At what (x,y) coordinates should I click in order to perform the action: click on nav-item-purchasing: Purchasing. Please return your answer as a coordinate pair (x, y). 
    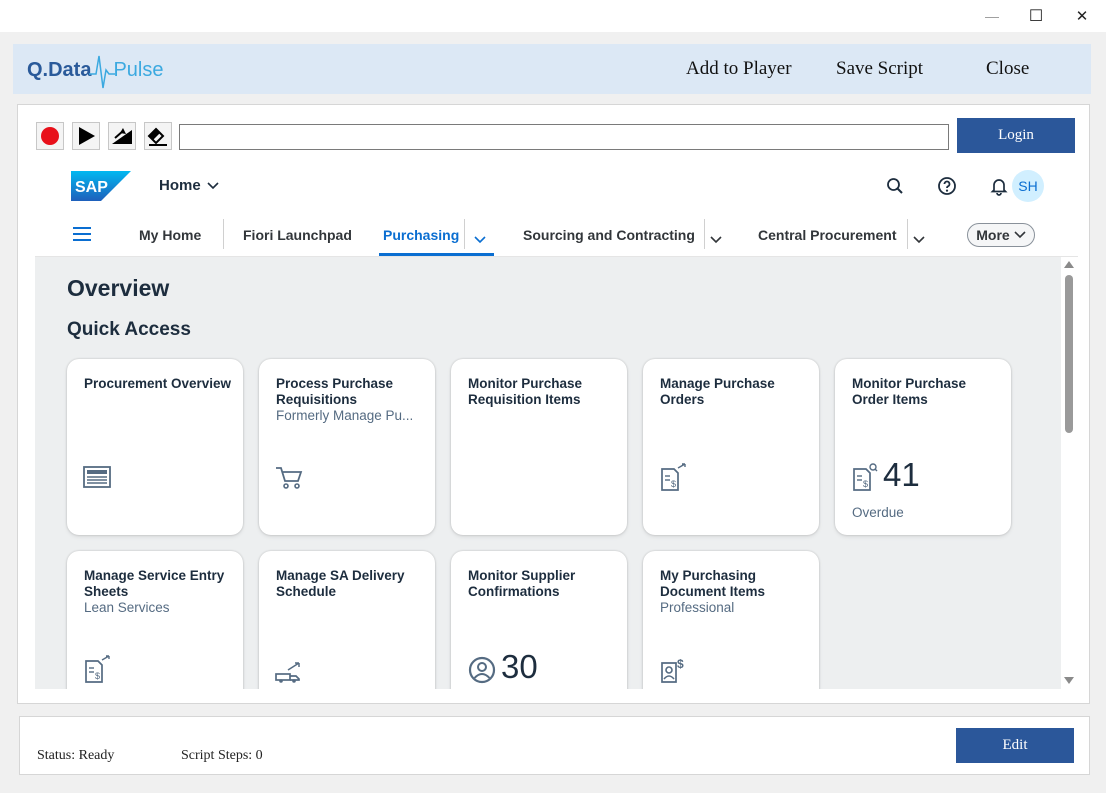
    Looking at the image, I should click on (421, 235).